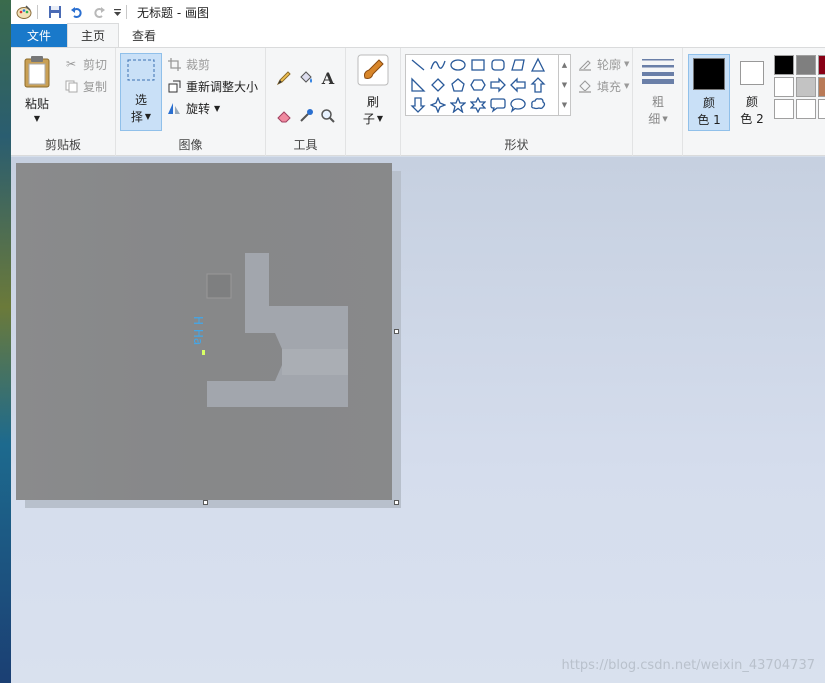  I want to click on tools-group-label: 工具, so click(305, 145).